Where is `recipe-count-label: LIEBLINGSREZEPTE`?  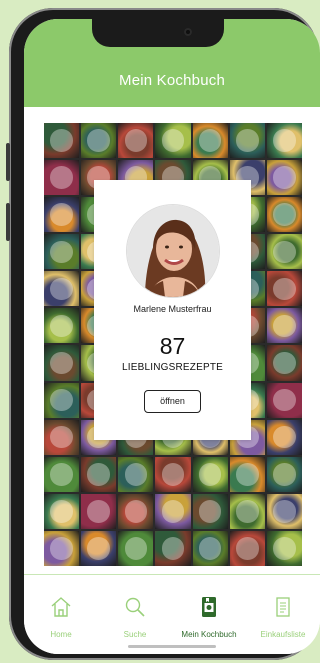
recipe-count-label: LIEBLINGSREZEPTE is located at coordinates (172, 367).